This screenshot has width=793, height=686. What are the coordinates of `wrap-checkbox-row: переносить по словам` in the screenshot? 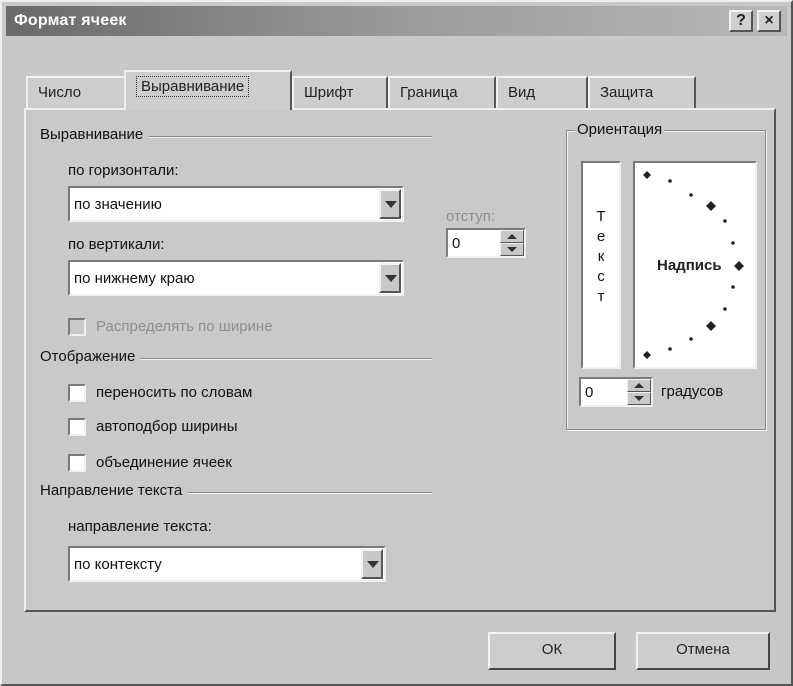 It's located at (218, 394).